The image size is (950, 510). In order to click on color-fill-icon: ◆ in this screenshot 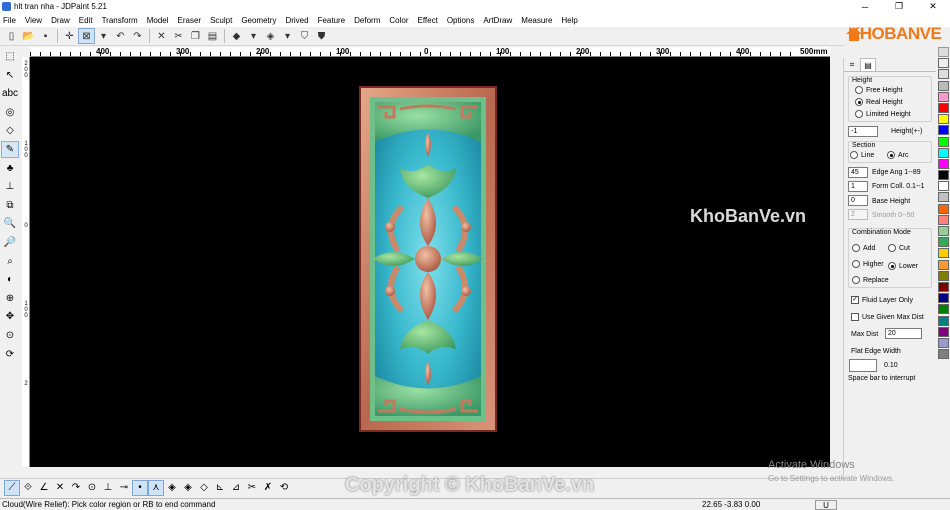, I will do `click(236, 36)`.